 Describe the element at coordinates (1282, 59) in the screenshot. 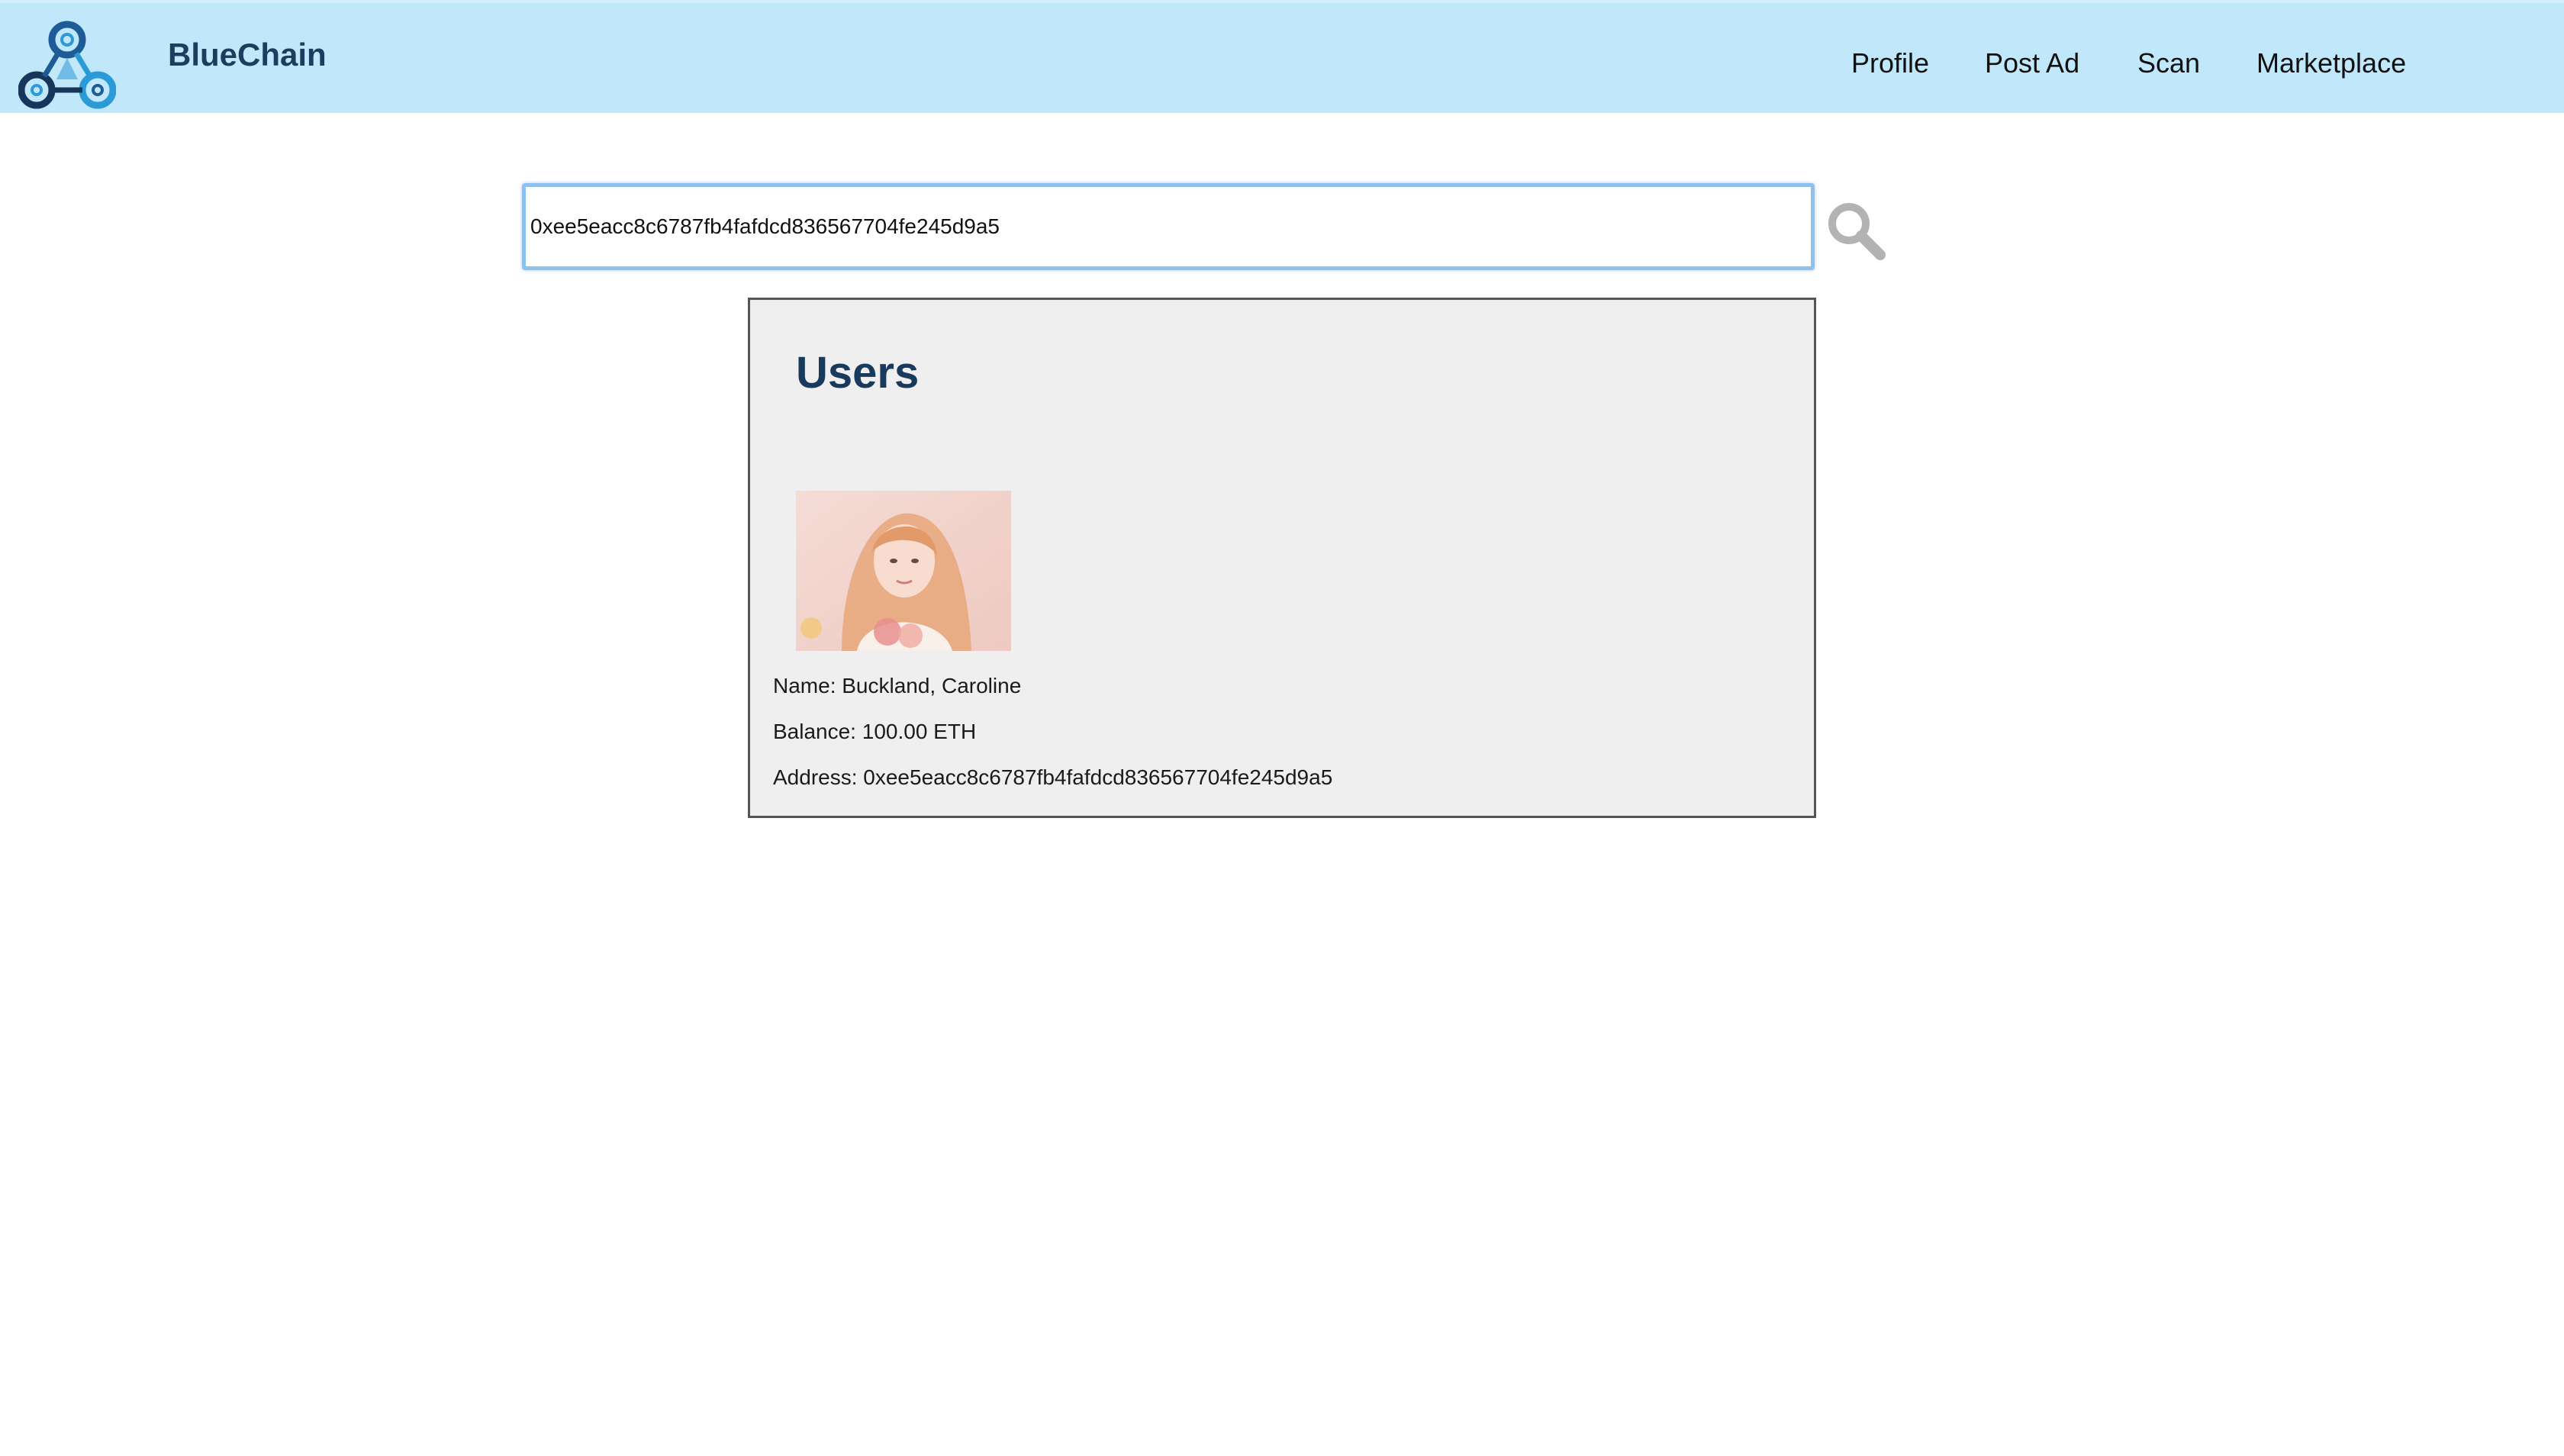

I see `main-nav: Profile Post Ad Scan Marketplace` at that location.